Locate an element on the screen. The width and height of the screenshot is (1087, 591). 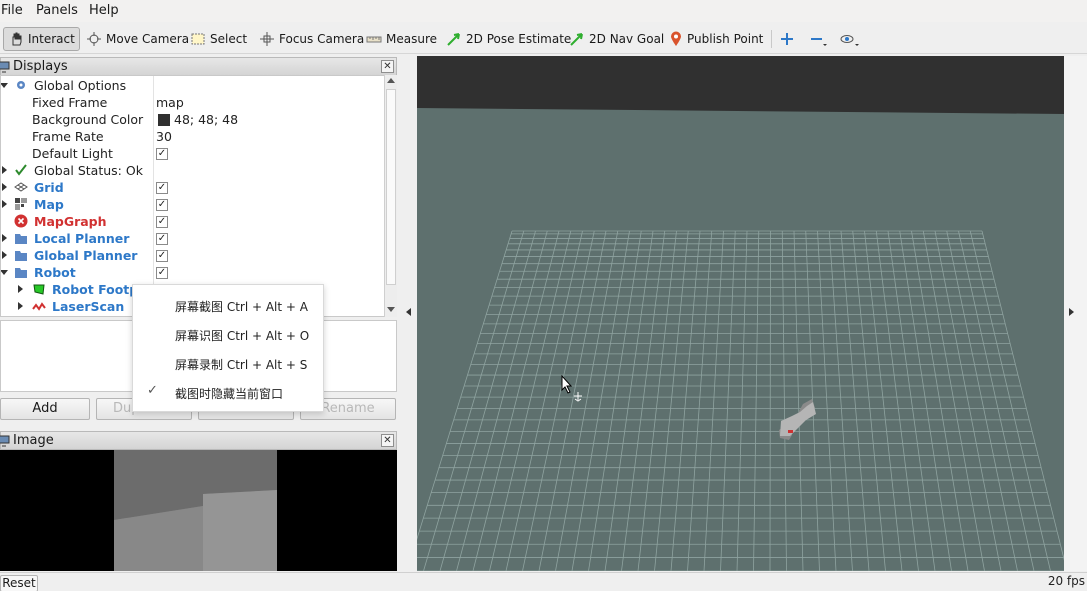
image-title: Image is located at coordinates (33, 440).